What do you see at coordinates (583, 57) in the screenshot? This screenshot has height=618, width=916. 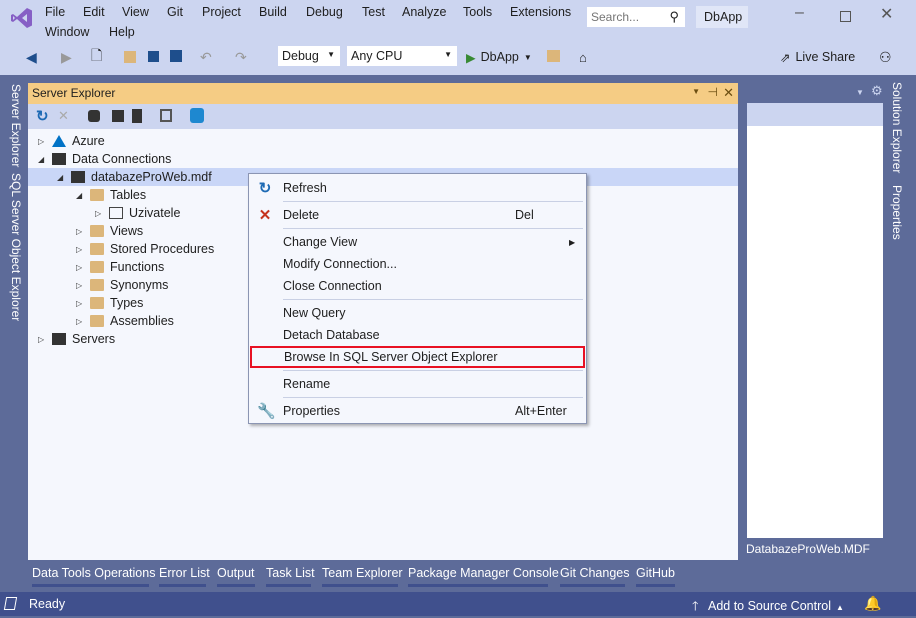 I see `home-icon: ⌂` at bounding box center [583, 57].